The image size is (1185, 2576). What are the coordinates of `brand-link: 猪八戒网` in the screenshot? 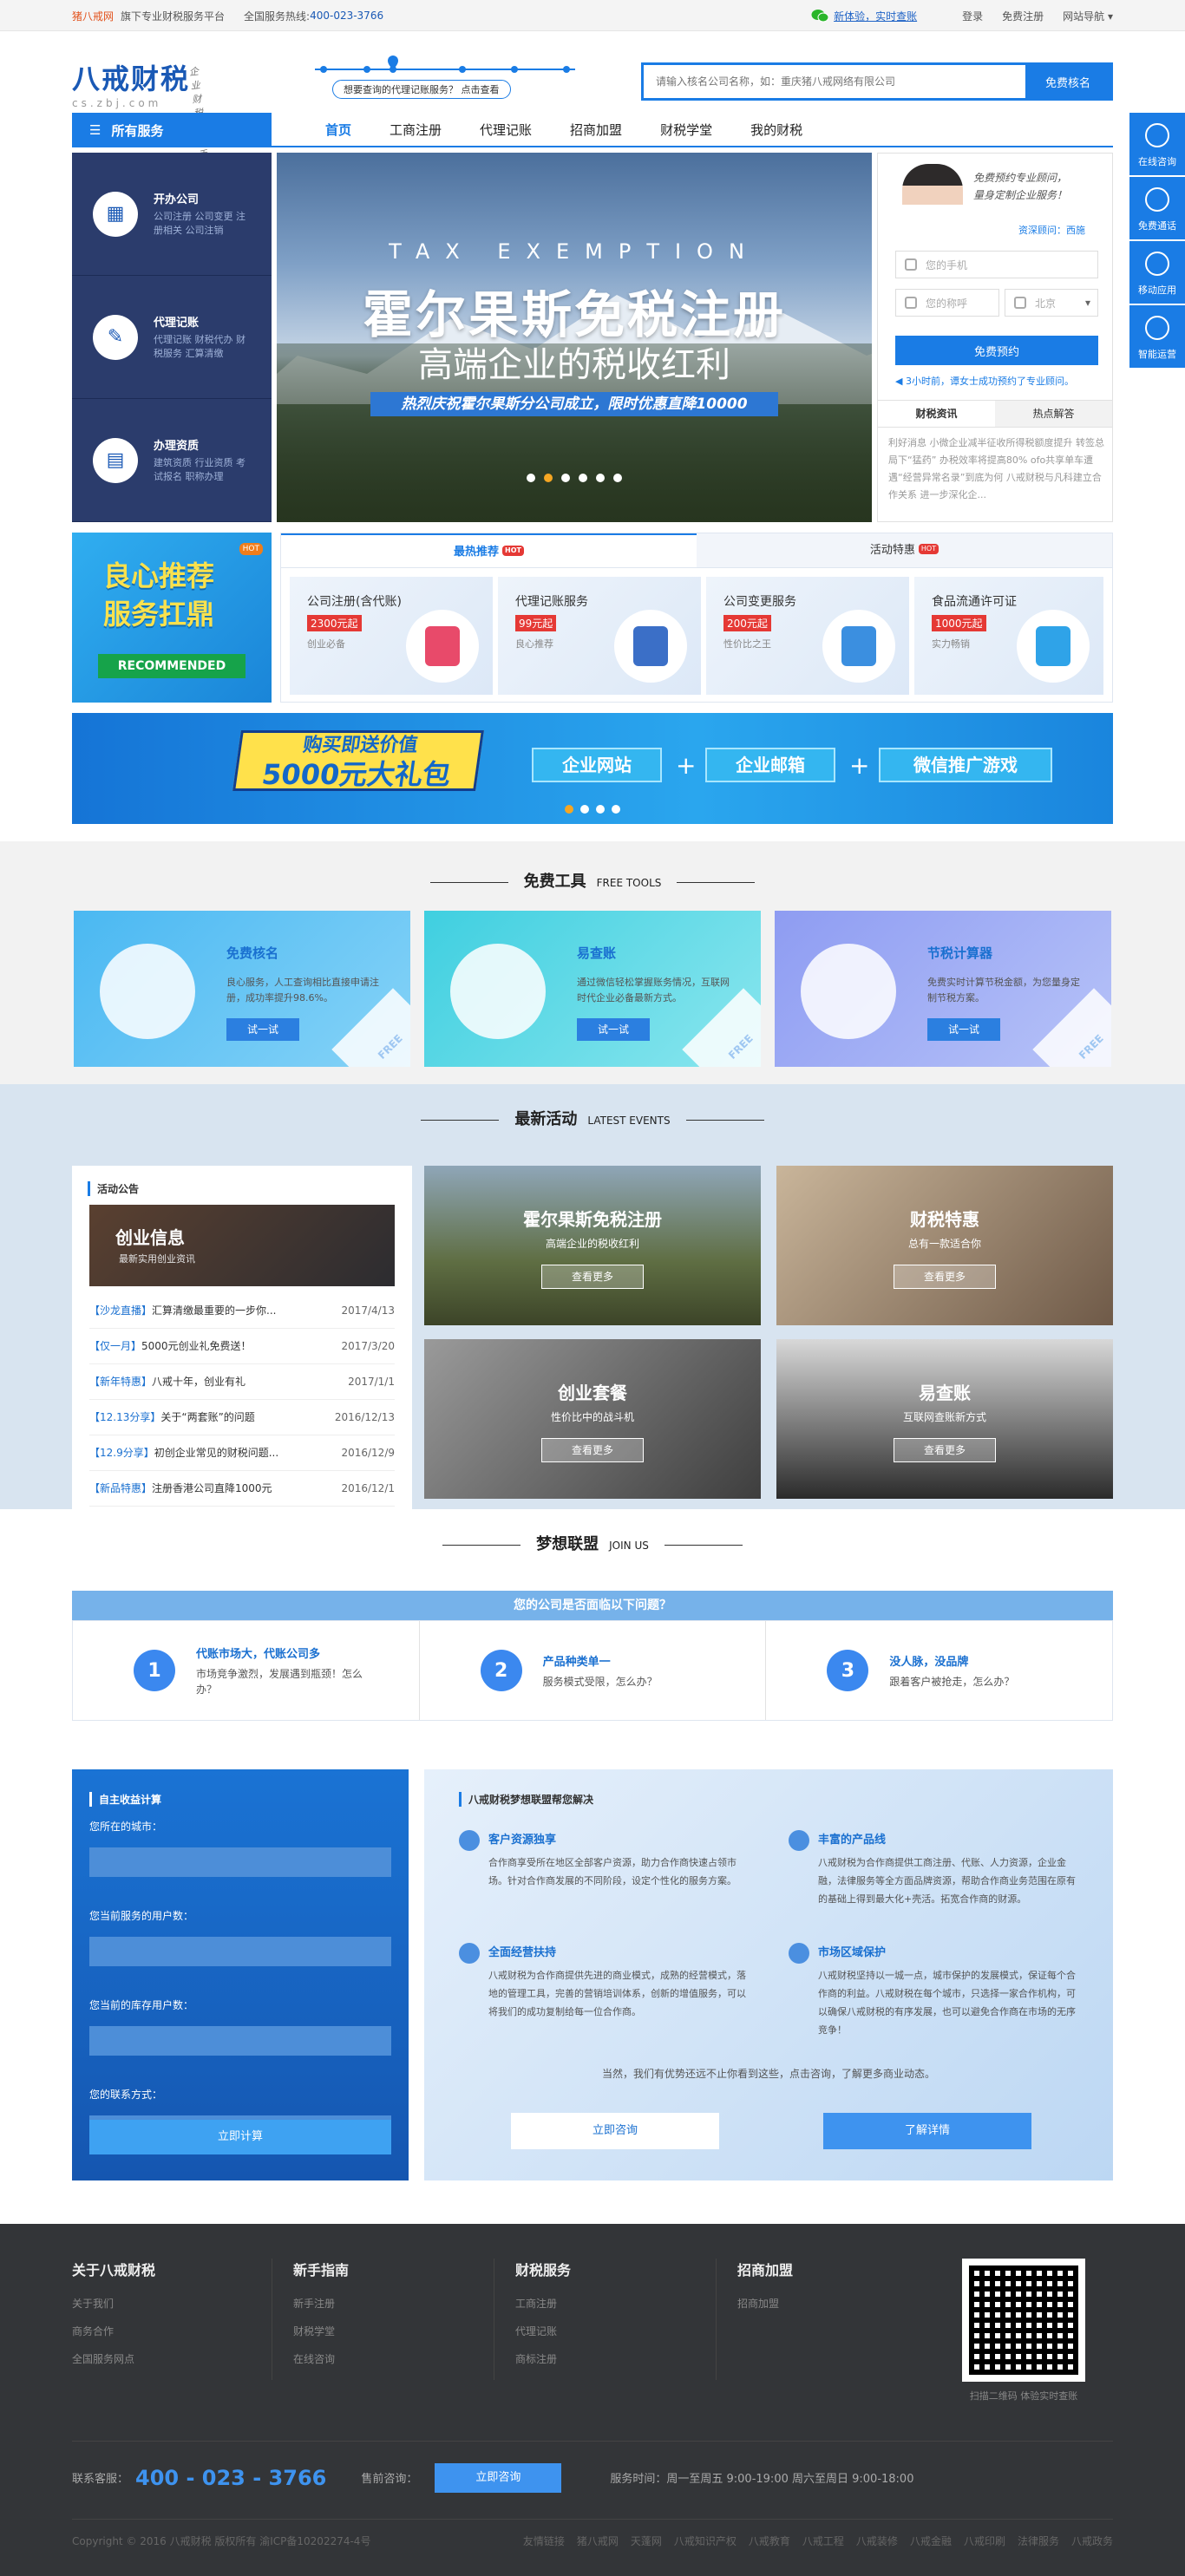 It's located at (93, 16).